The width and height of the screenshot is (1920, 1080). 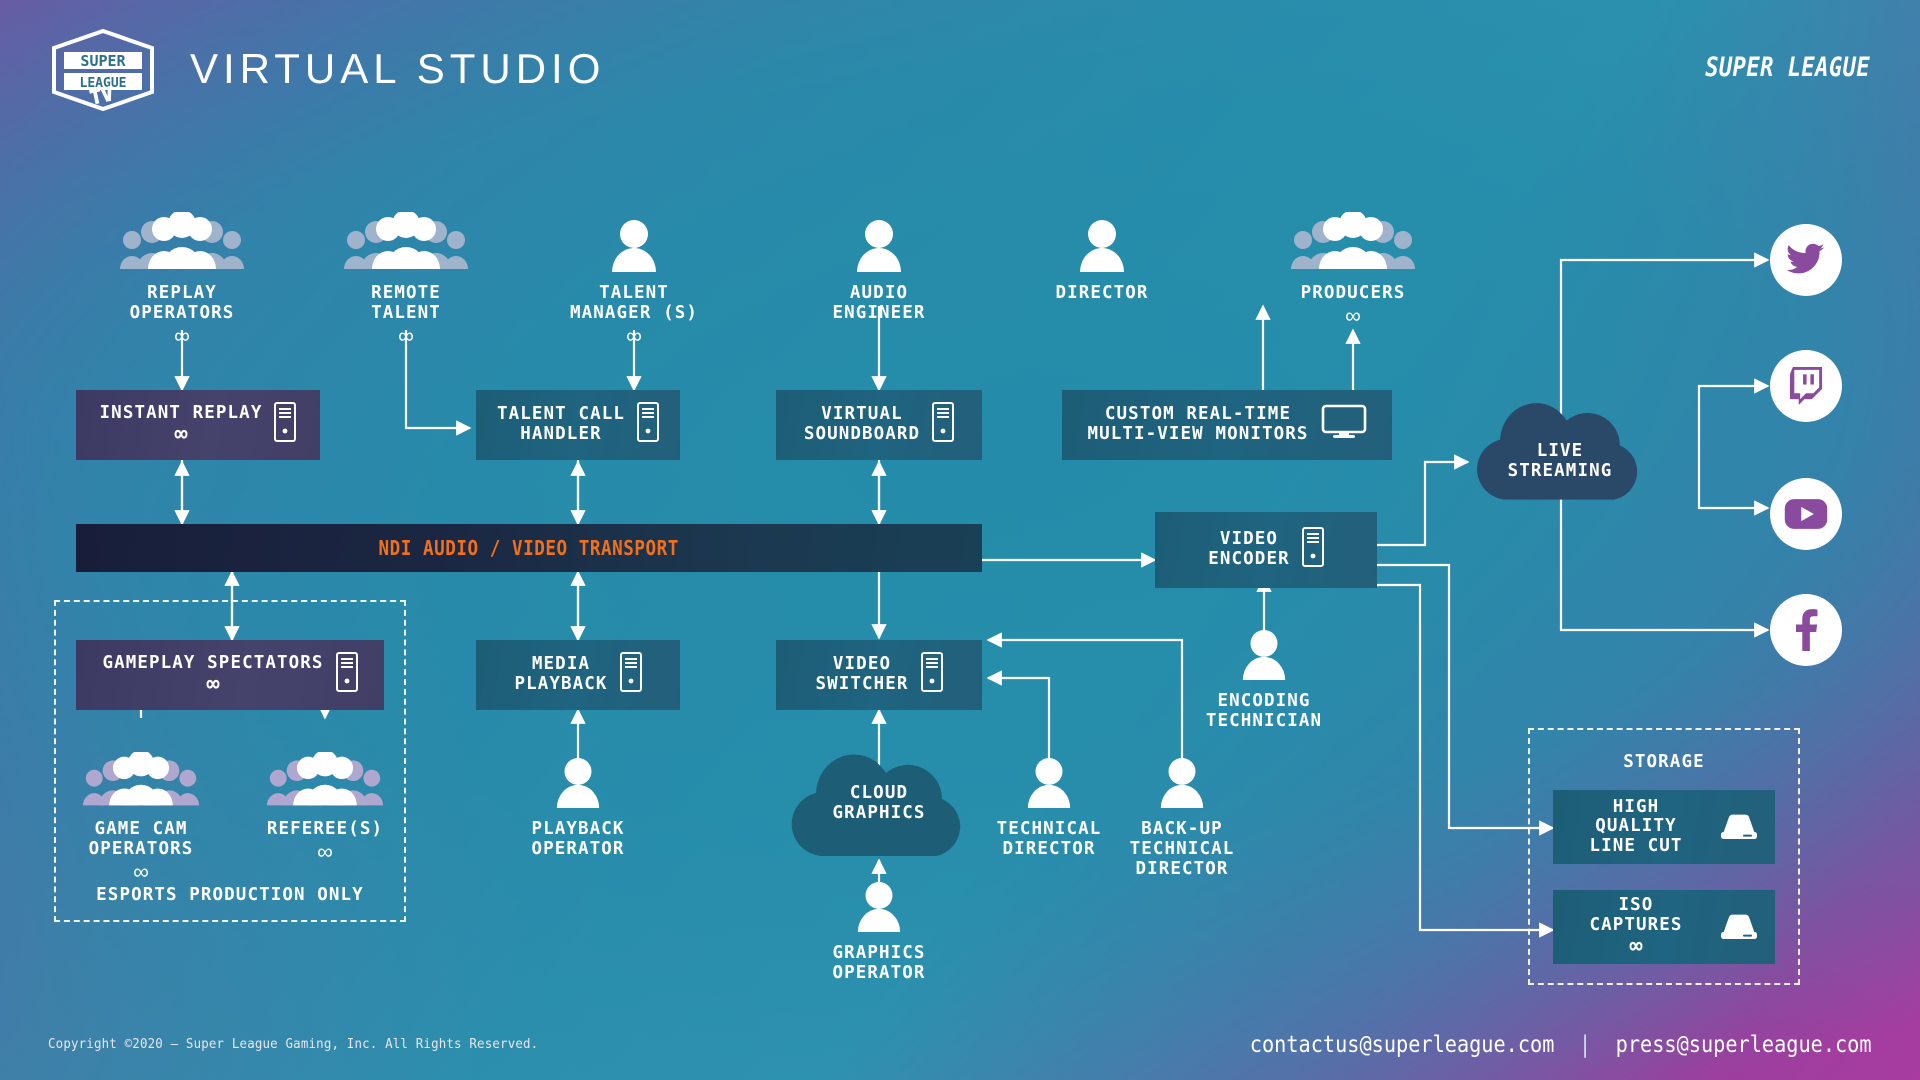 What do you see at coordinates (1344, 425) in the screenshot?
I see `monitor-icon` at bounding box center [1344, 425].